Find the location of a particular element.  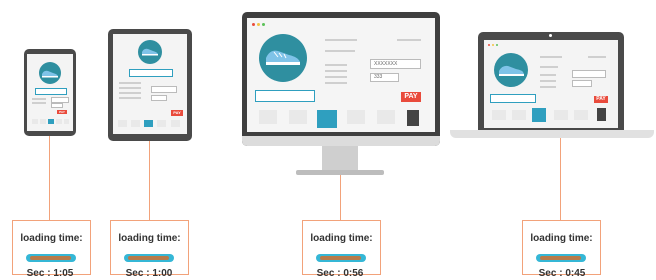

desktop-monitor: XXXXXXX 333 PAY is located at coordinates (341, 79).